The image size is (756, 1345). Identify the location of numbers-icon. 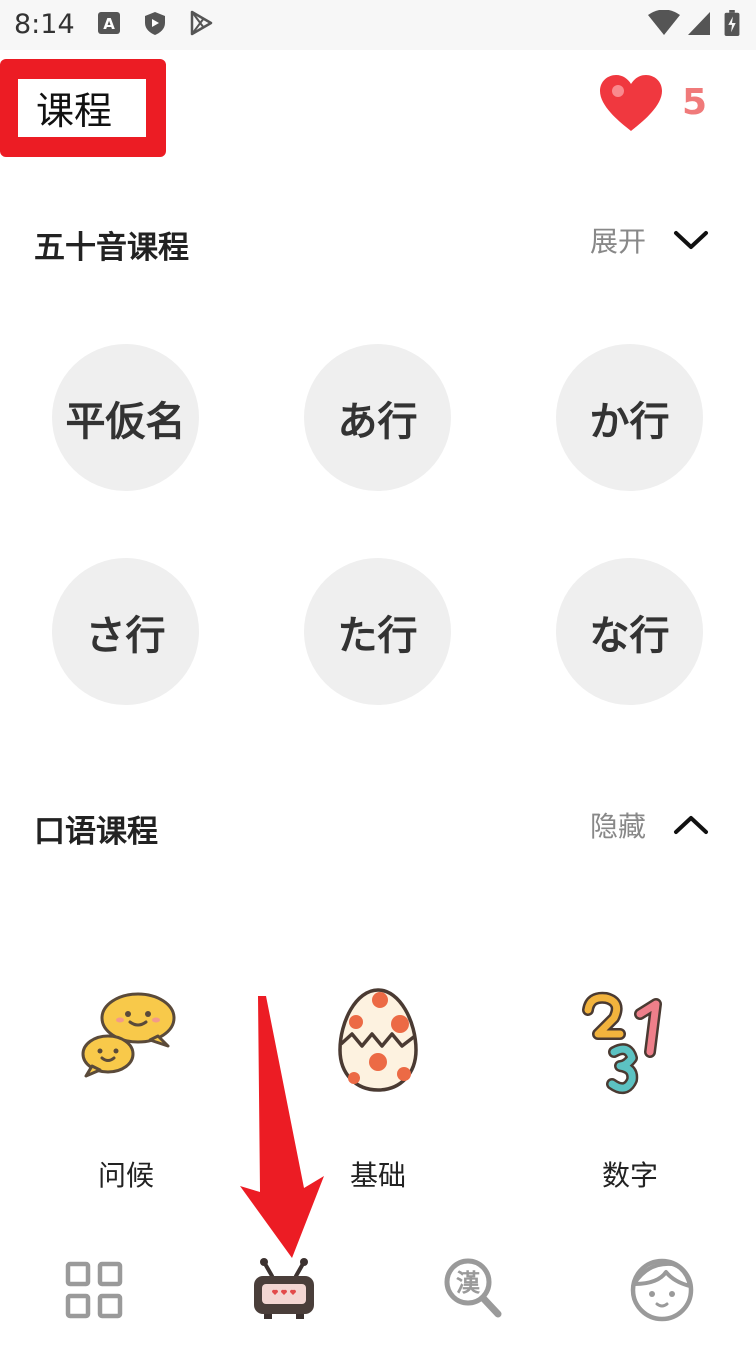
(632, 1045).